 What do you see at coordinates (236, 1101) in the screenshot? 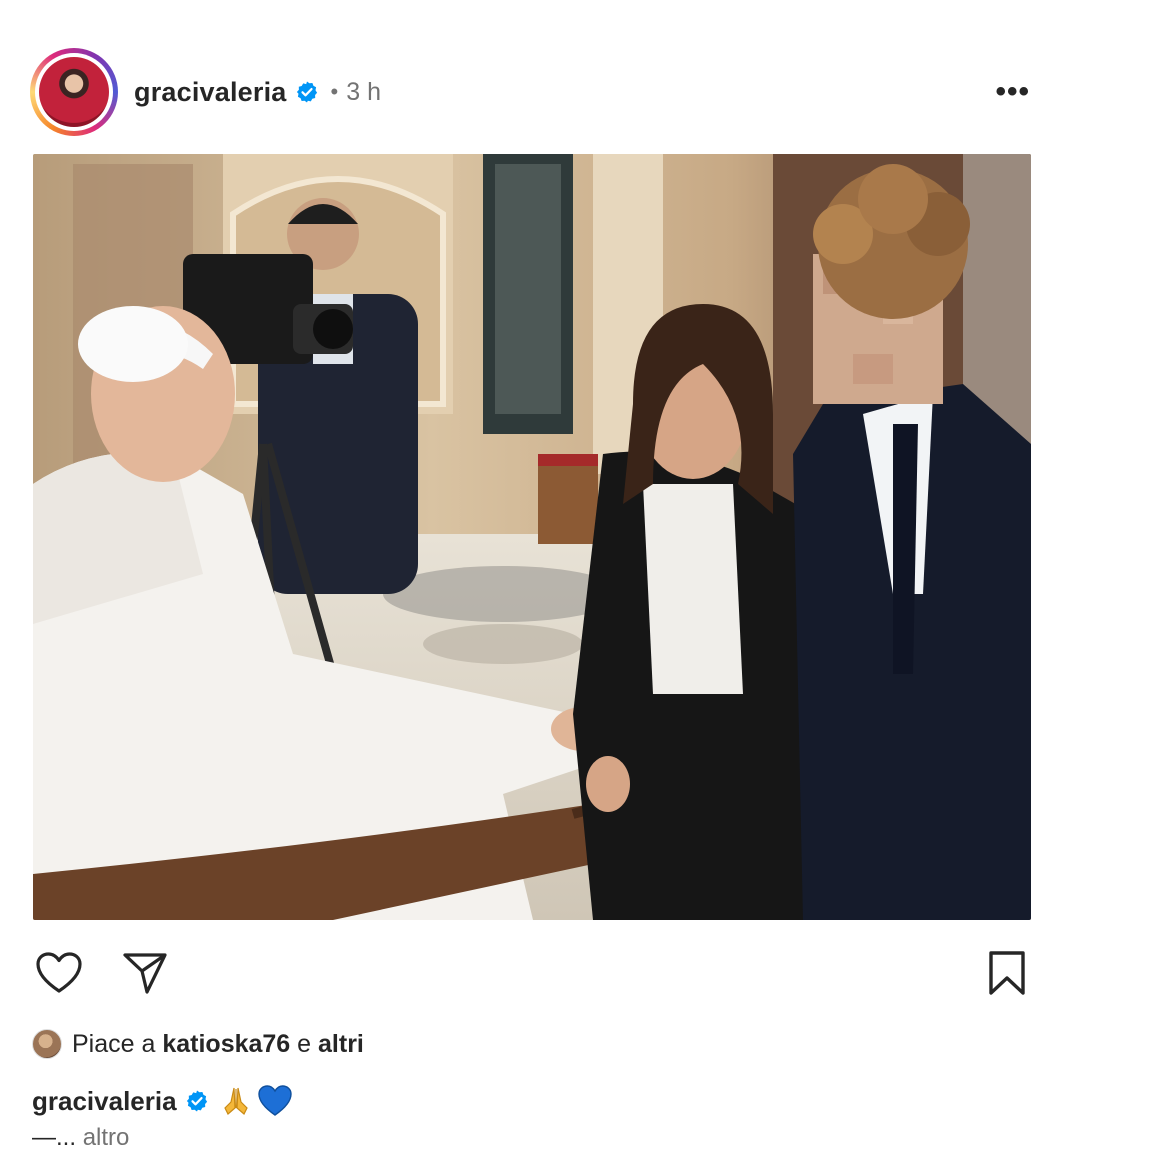
I see `praying-hands-emoji` at bounding box center [236, 1101].